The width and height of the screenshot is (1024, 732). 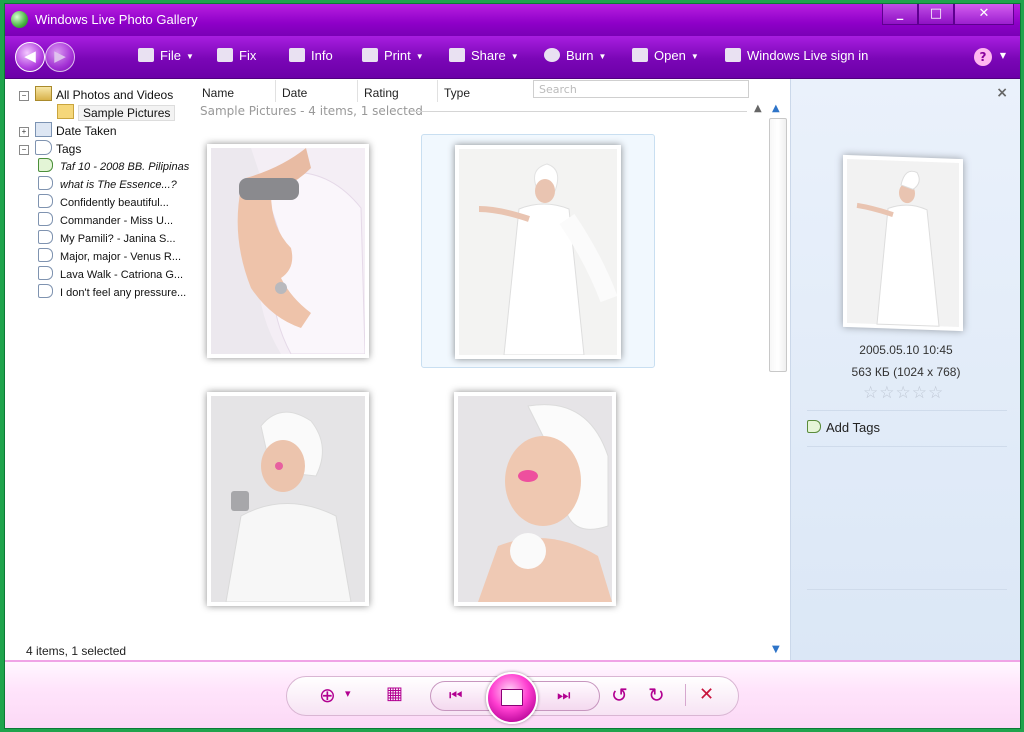 I want to click on print-menu: Print ▼, so click(x=393, y=55).